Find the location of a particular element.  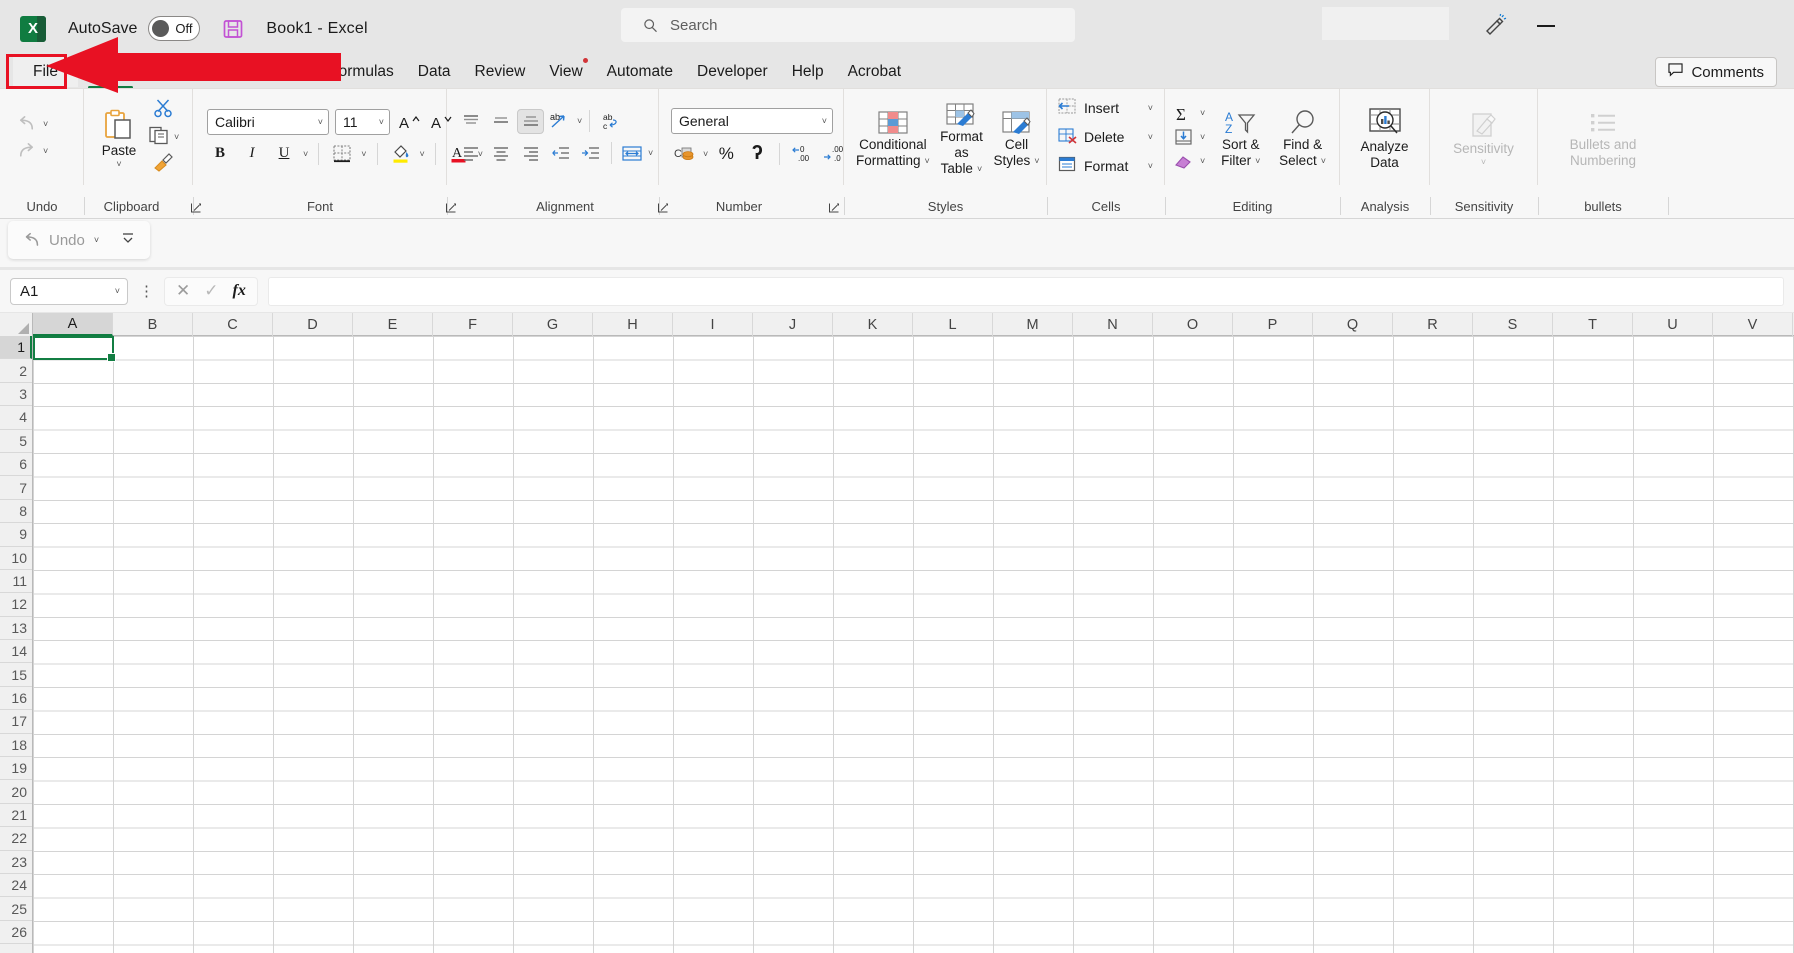

comma-style-button: ʔ is located at coordinates (757, 154).